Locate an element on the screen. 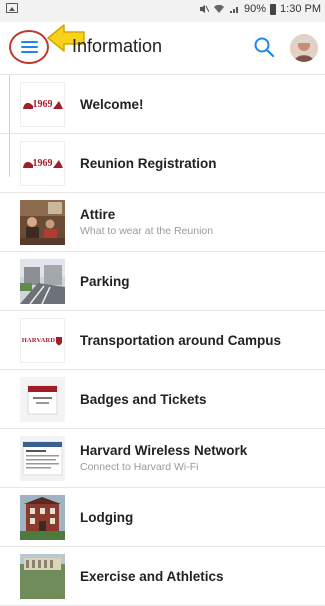 The image size is (325, 606). badge-image-thumbnail is located at coordinates (42, 399).